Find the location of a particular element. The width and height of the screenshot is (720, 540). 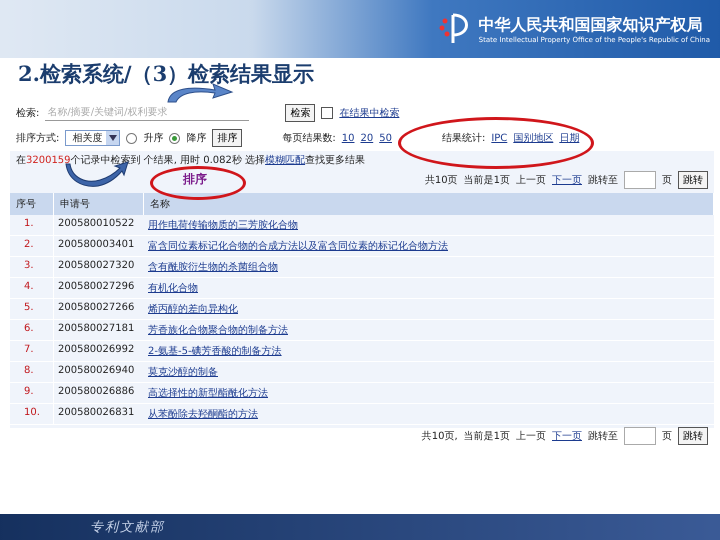

stats-link: IPC is located at coordinates (499, 138).